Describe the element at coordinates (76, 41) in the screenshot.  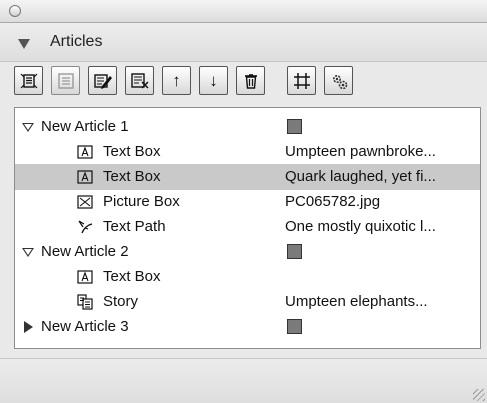
I see `palette-title: Articles` at that location.